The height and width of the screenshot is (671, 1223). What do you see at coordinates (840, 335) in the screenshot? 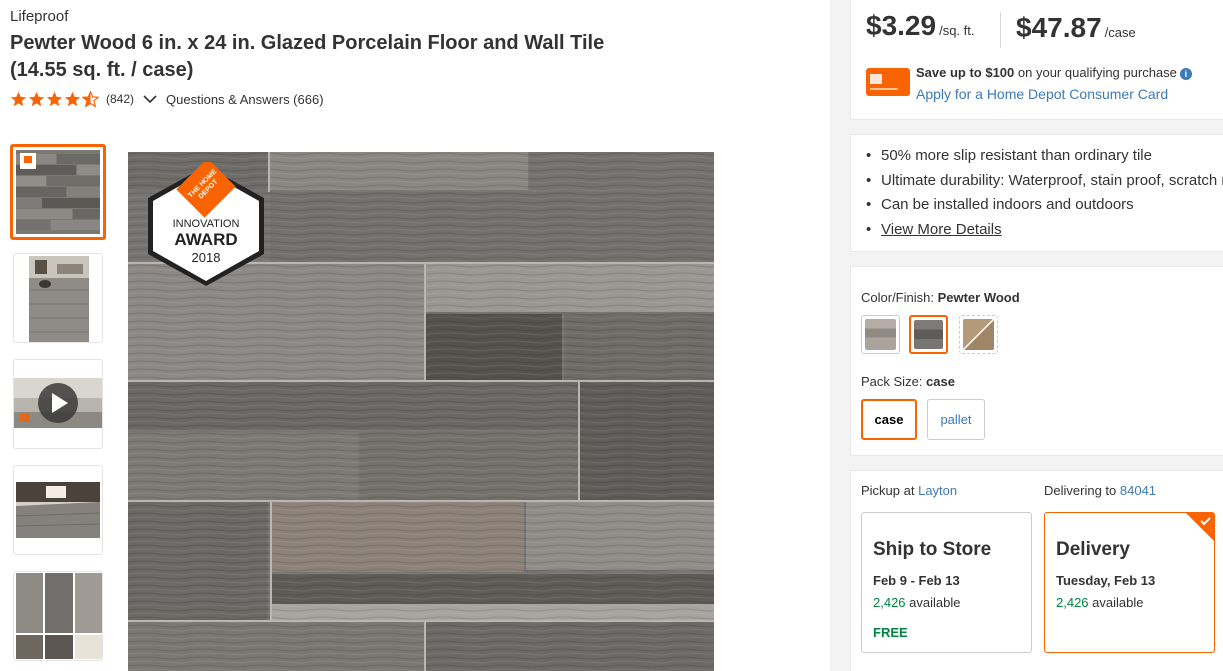
I see `column-divider` at bounding box center [840, 335].